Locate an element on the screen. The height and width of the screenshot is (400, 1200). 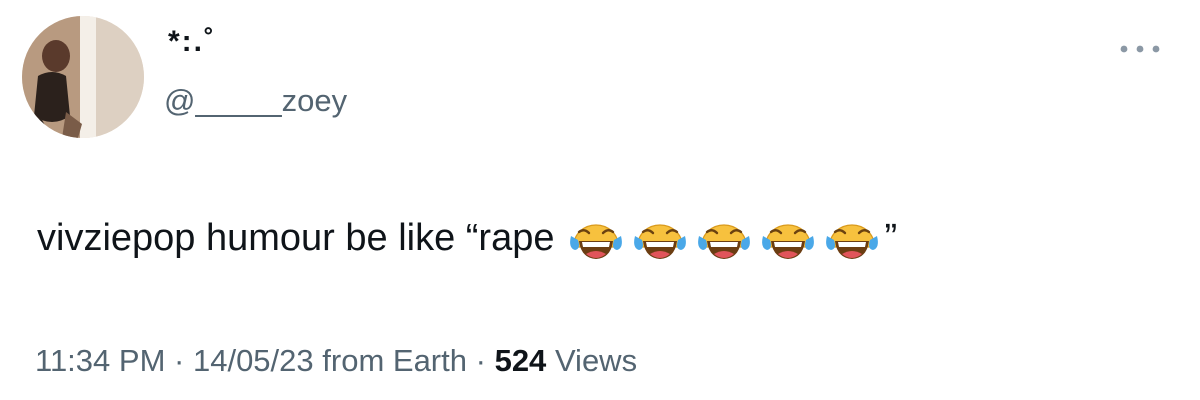
closing-quote: ” is located at coordinates (891, 238).